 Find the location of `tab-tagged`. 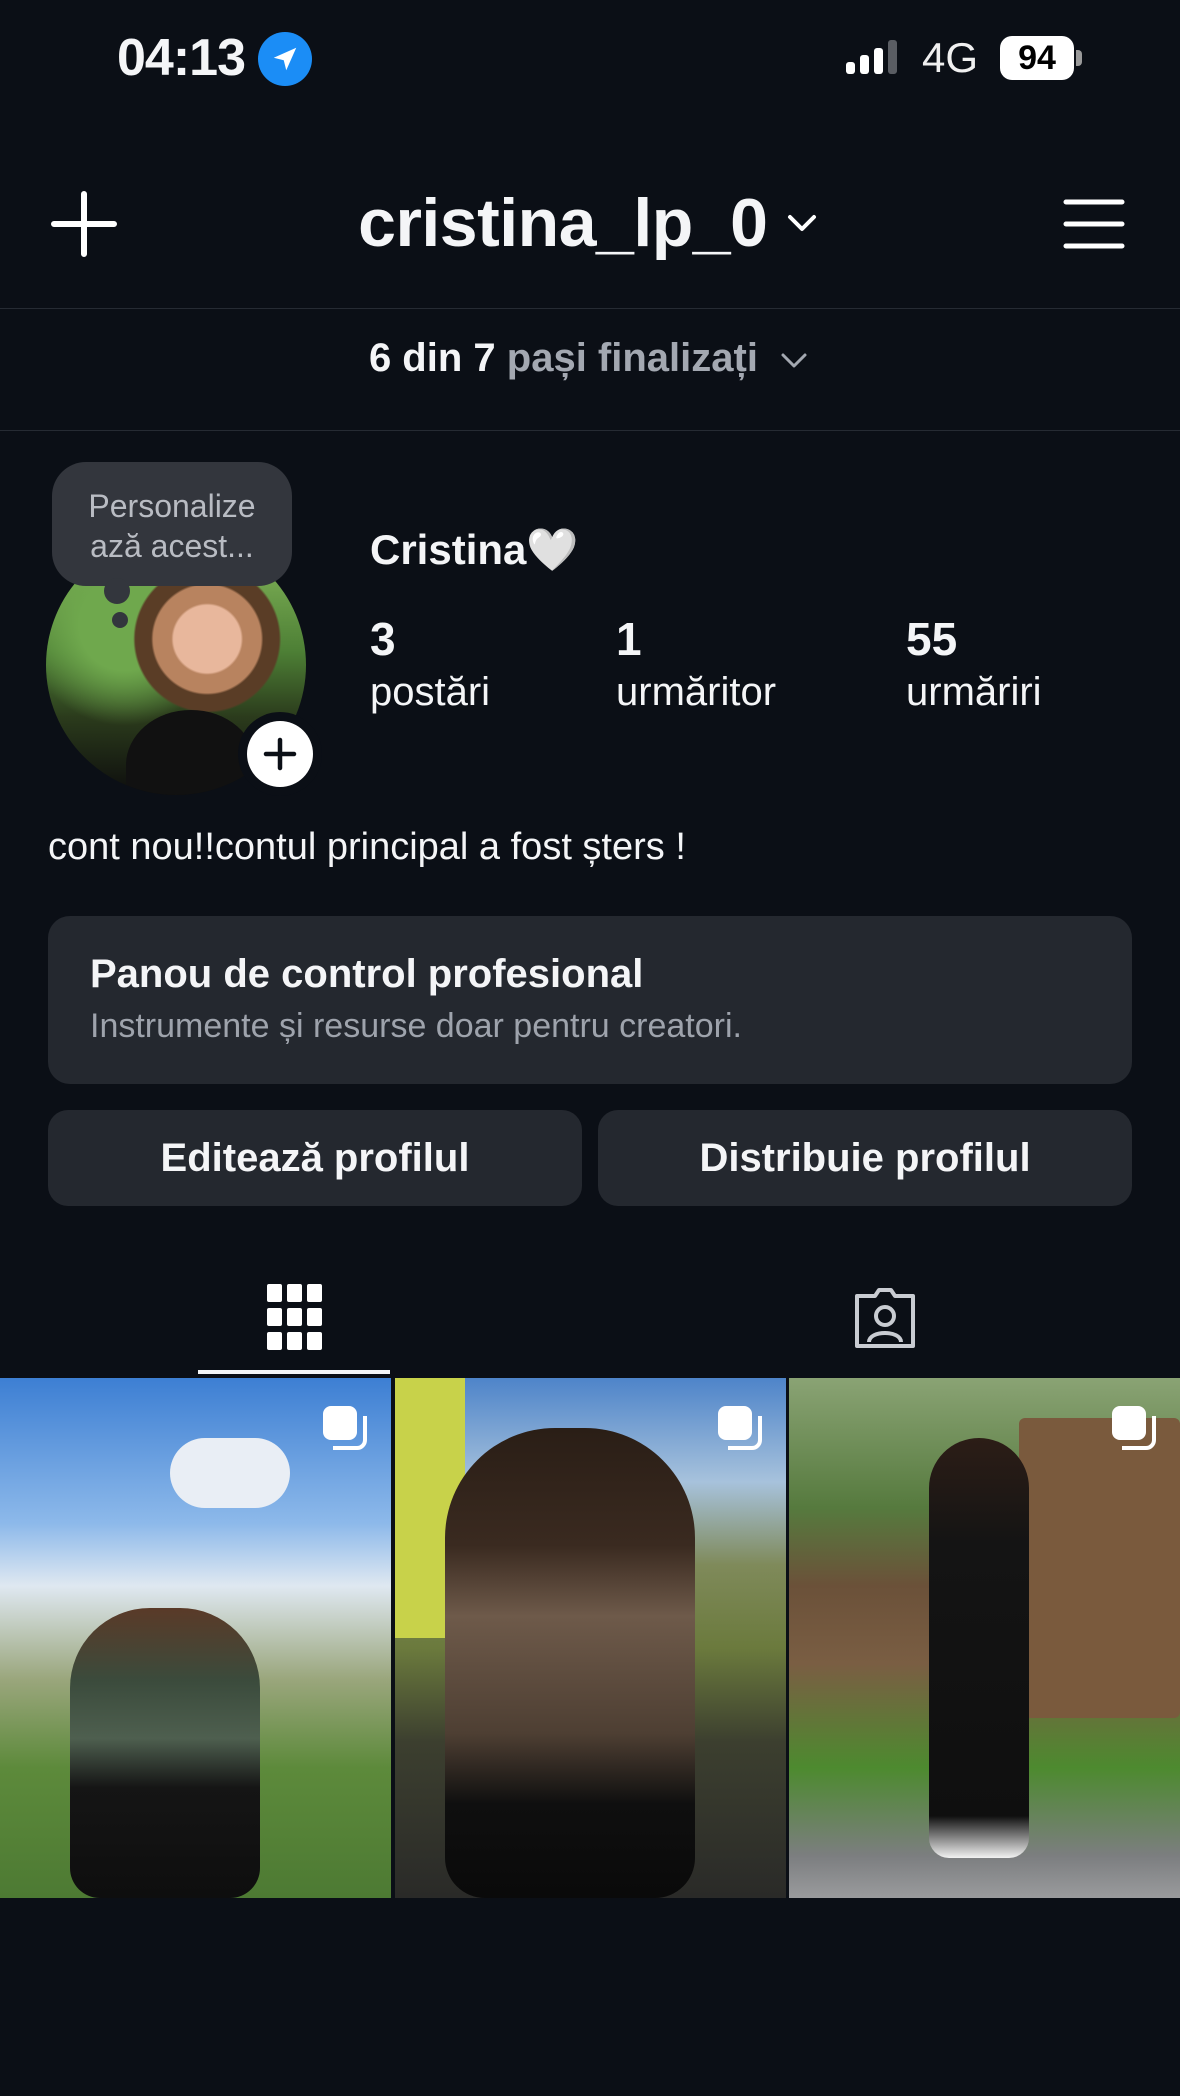

tab-tagged is located at coordinates (885, 1318).